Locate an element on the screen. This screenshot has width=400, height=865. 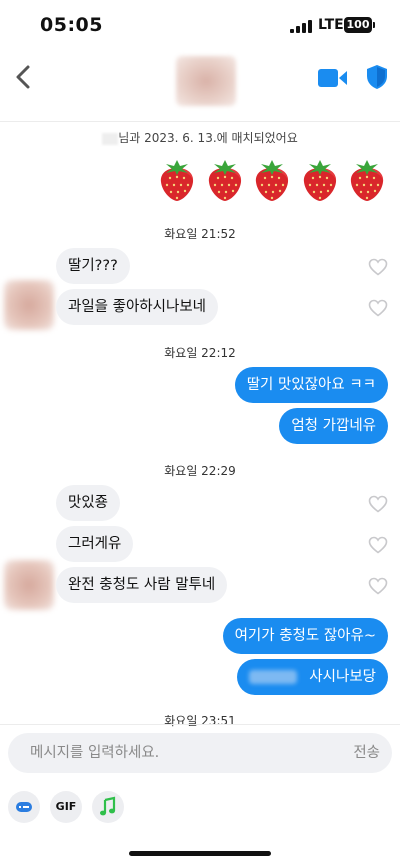
message-input: 메시지를 입력하세요. 전송 is located at coordinates (200, 753).